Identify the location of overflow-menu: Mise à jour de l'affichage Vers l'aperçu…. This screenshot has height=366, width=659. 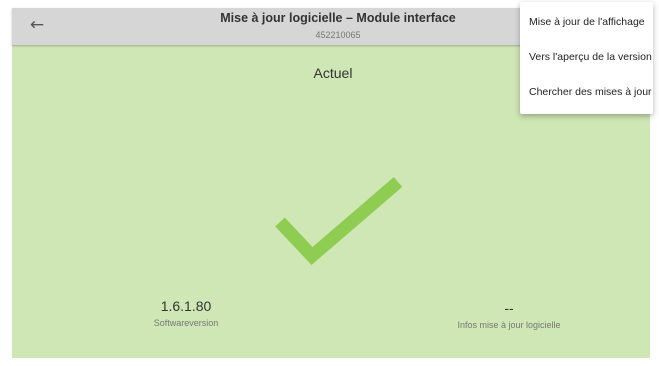
(586, 58).